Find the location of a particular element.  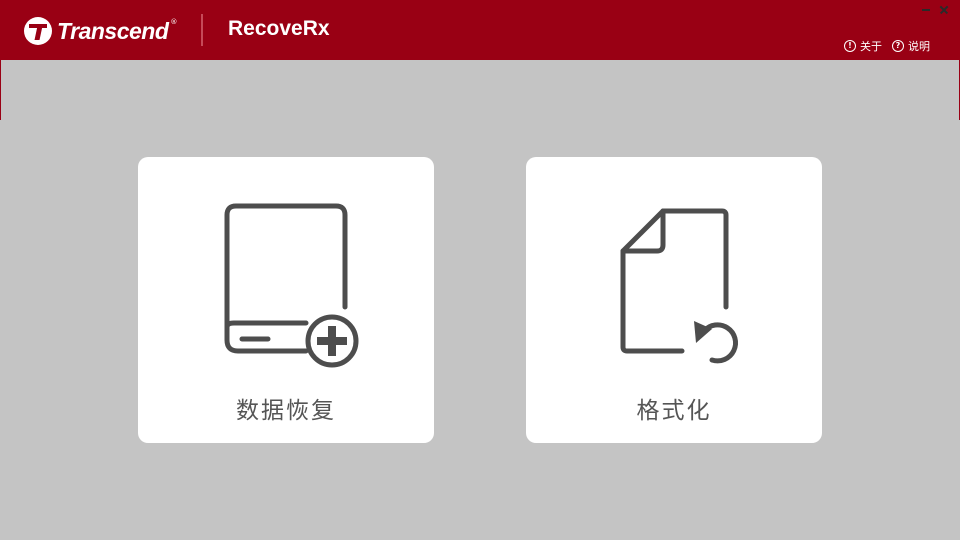

transcend-logo: Transcend ® is located at coordinates (100, 31).